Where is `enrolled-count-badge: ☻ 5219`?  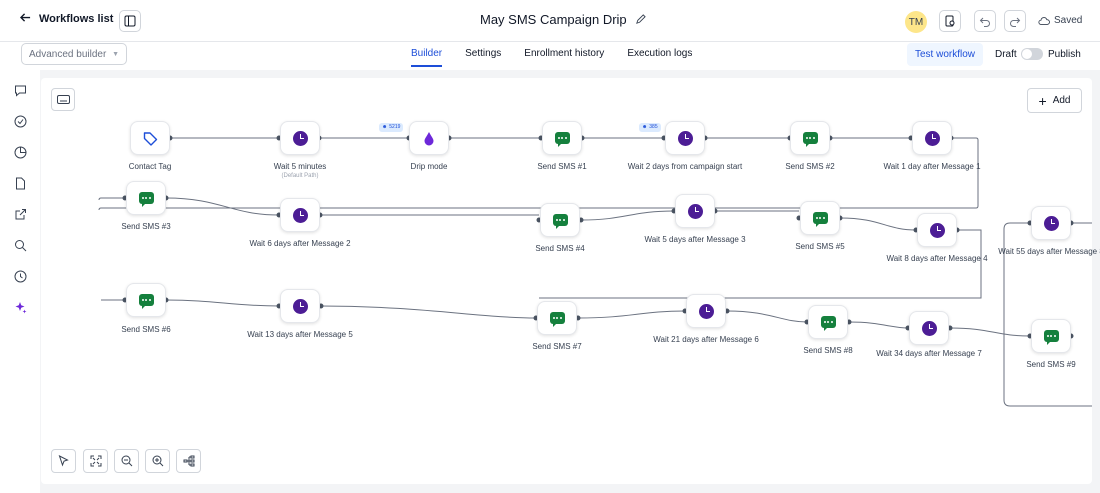 enrolled-count-badge: ☻ 5219 is located at coordinates (391, 127).